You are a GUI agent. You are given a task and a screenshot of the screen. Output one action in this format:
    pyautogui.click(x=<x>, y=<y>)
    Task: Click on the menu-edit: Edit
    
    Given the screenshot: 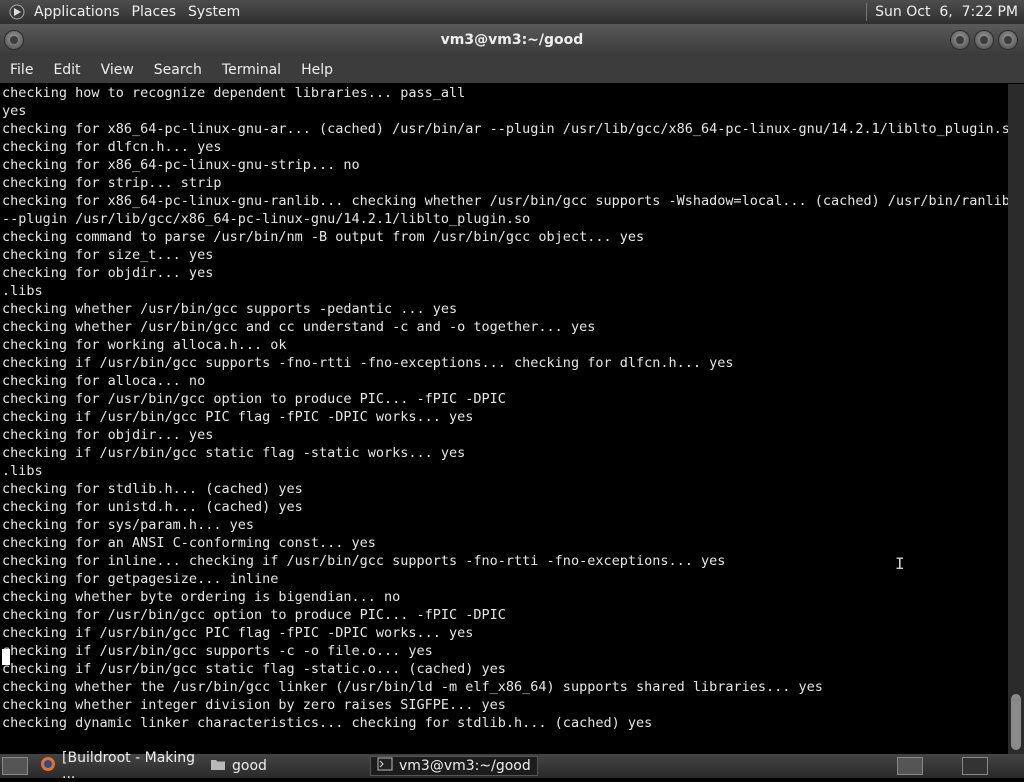 What is the action you would take?
    pyautogui.click(x=66, y=70)
    